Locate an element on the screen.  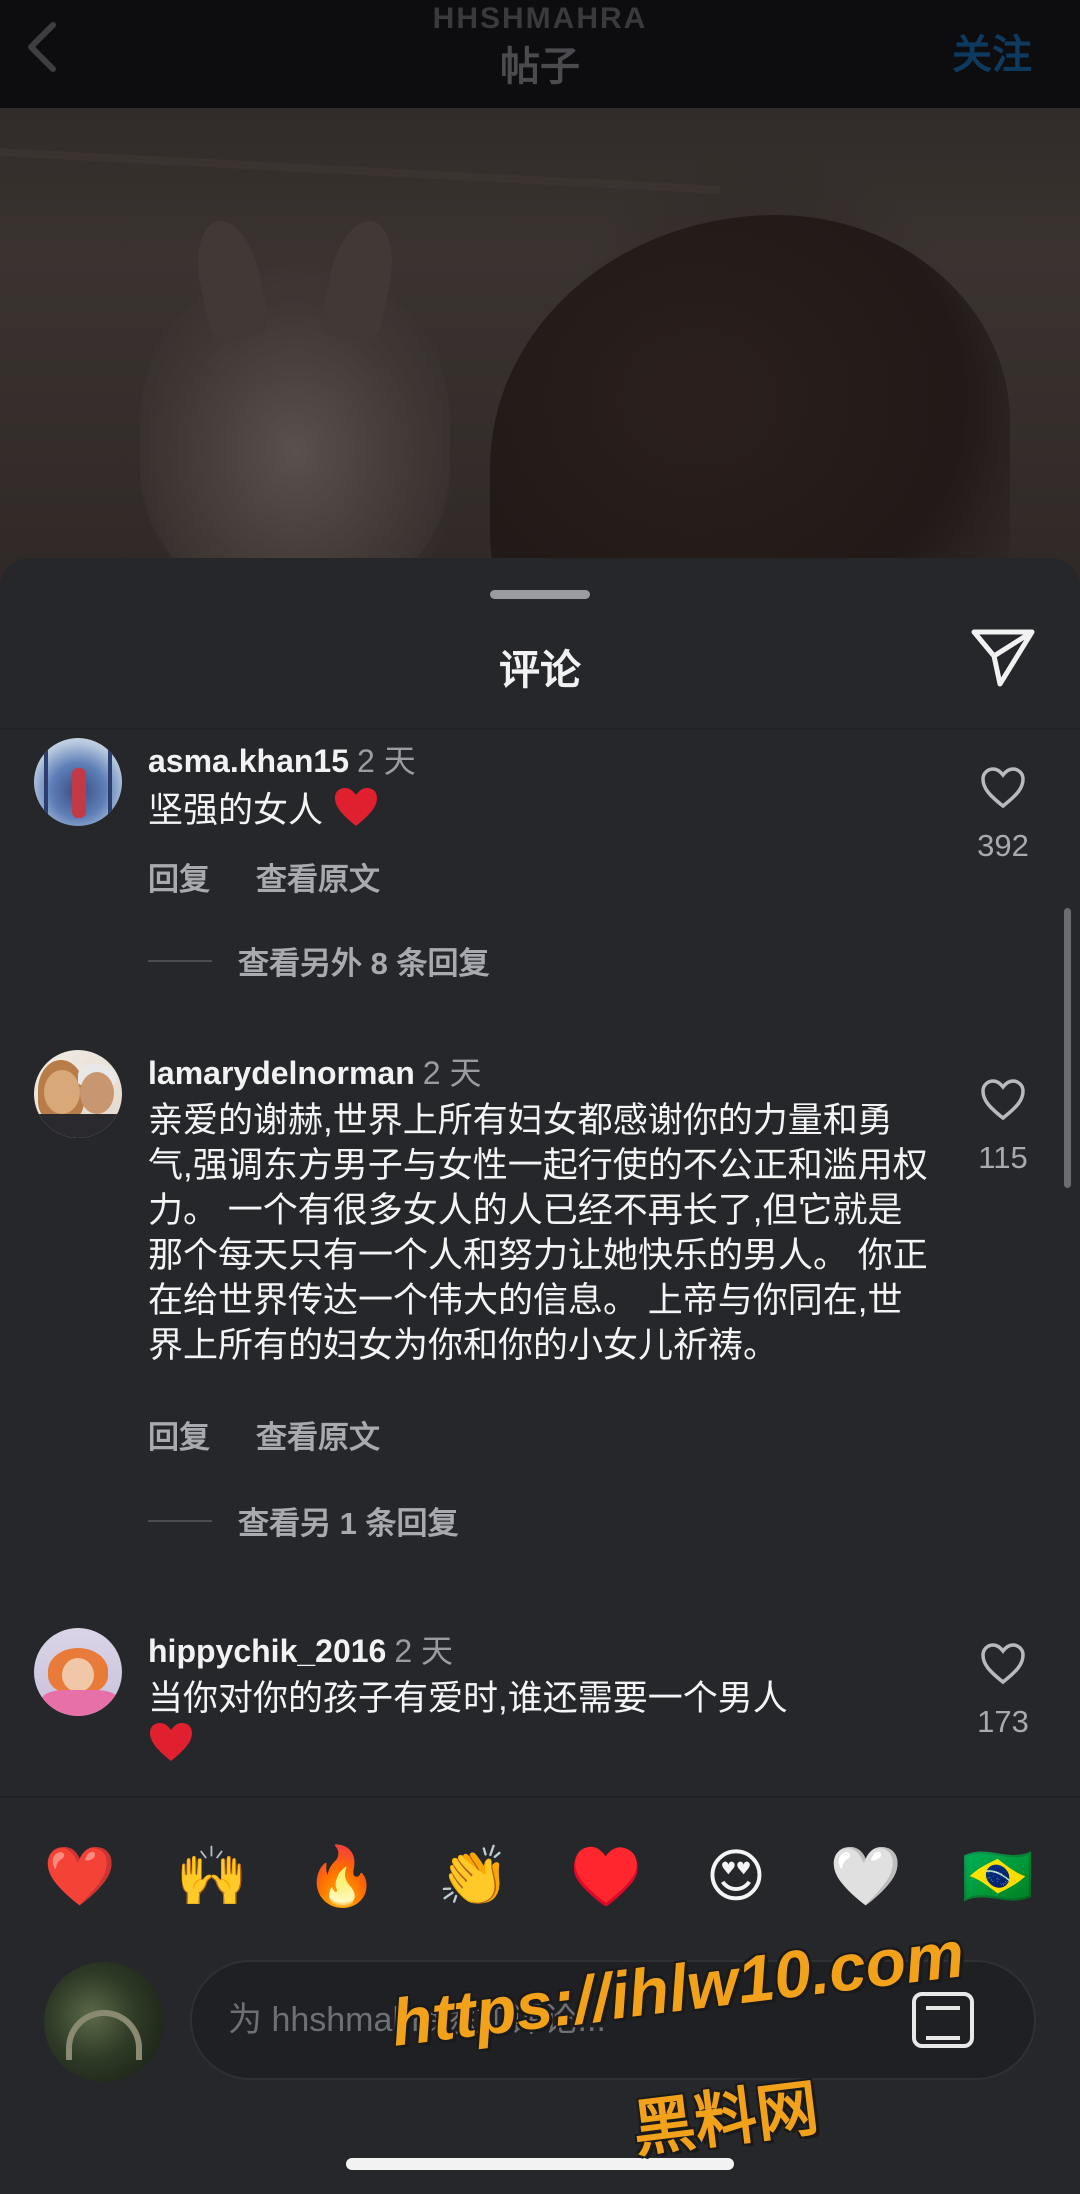
comment-header: asma.khan15 2 天 is located at coordinates (282, 759).